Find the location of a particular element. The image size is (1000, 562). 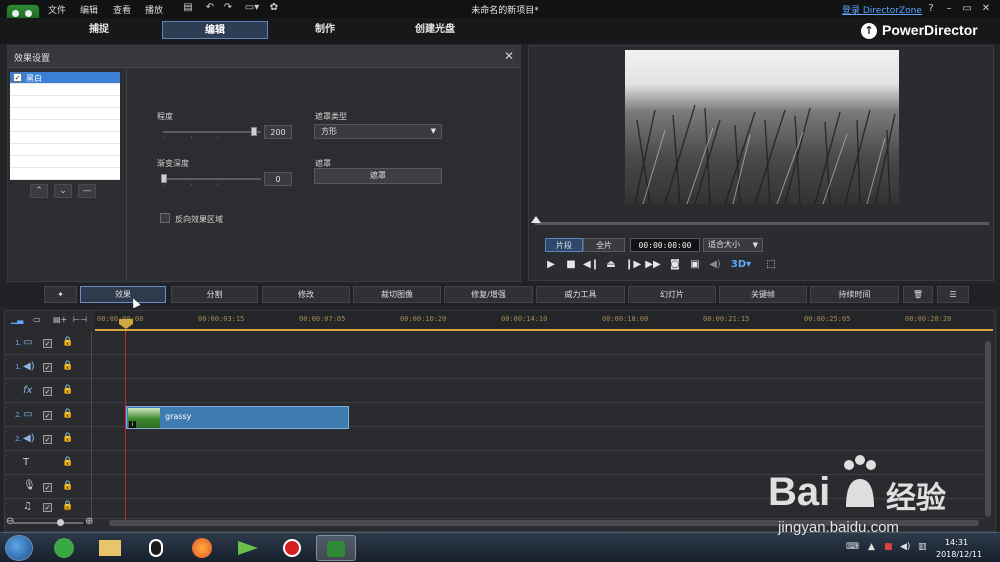

move-up-button: ⌃ is located at coordinates (39, 191).